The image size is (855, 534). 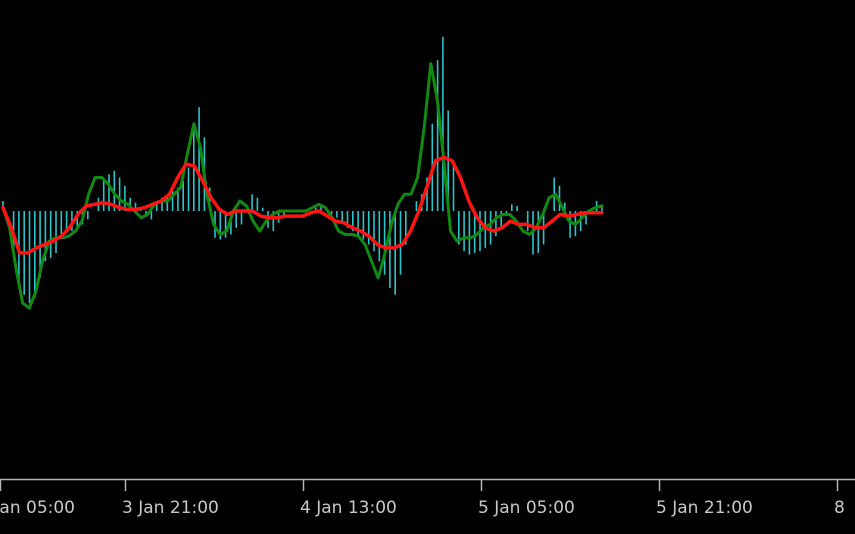 What do you see at coordinates (170, 508) in the screenshot?
I see `x-tick-label: 3 Jan 21:00` at bounding box center [170, 508].